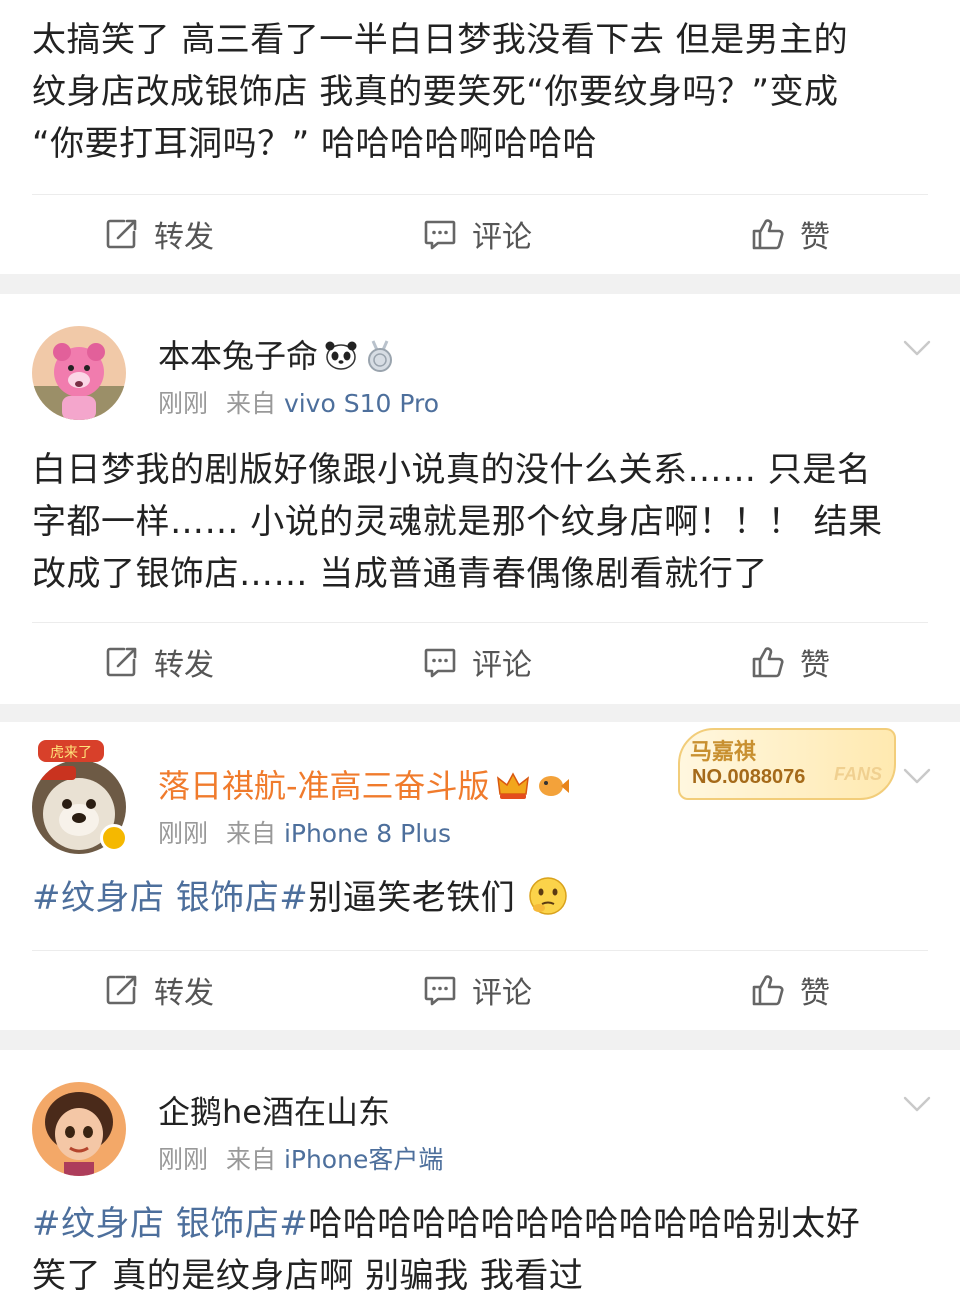  I want to click on username: 本本兔子命, so click(277, 356).